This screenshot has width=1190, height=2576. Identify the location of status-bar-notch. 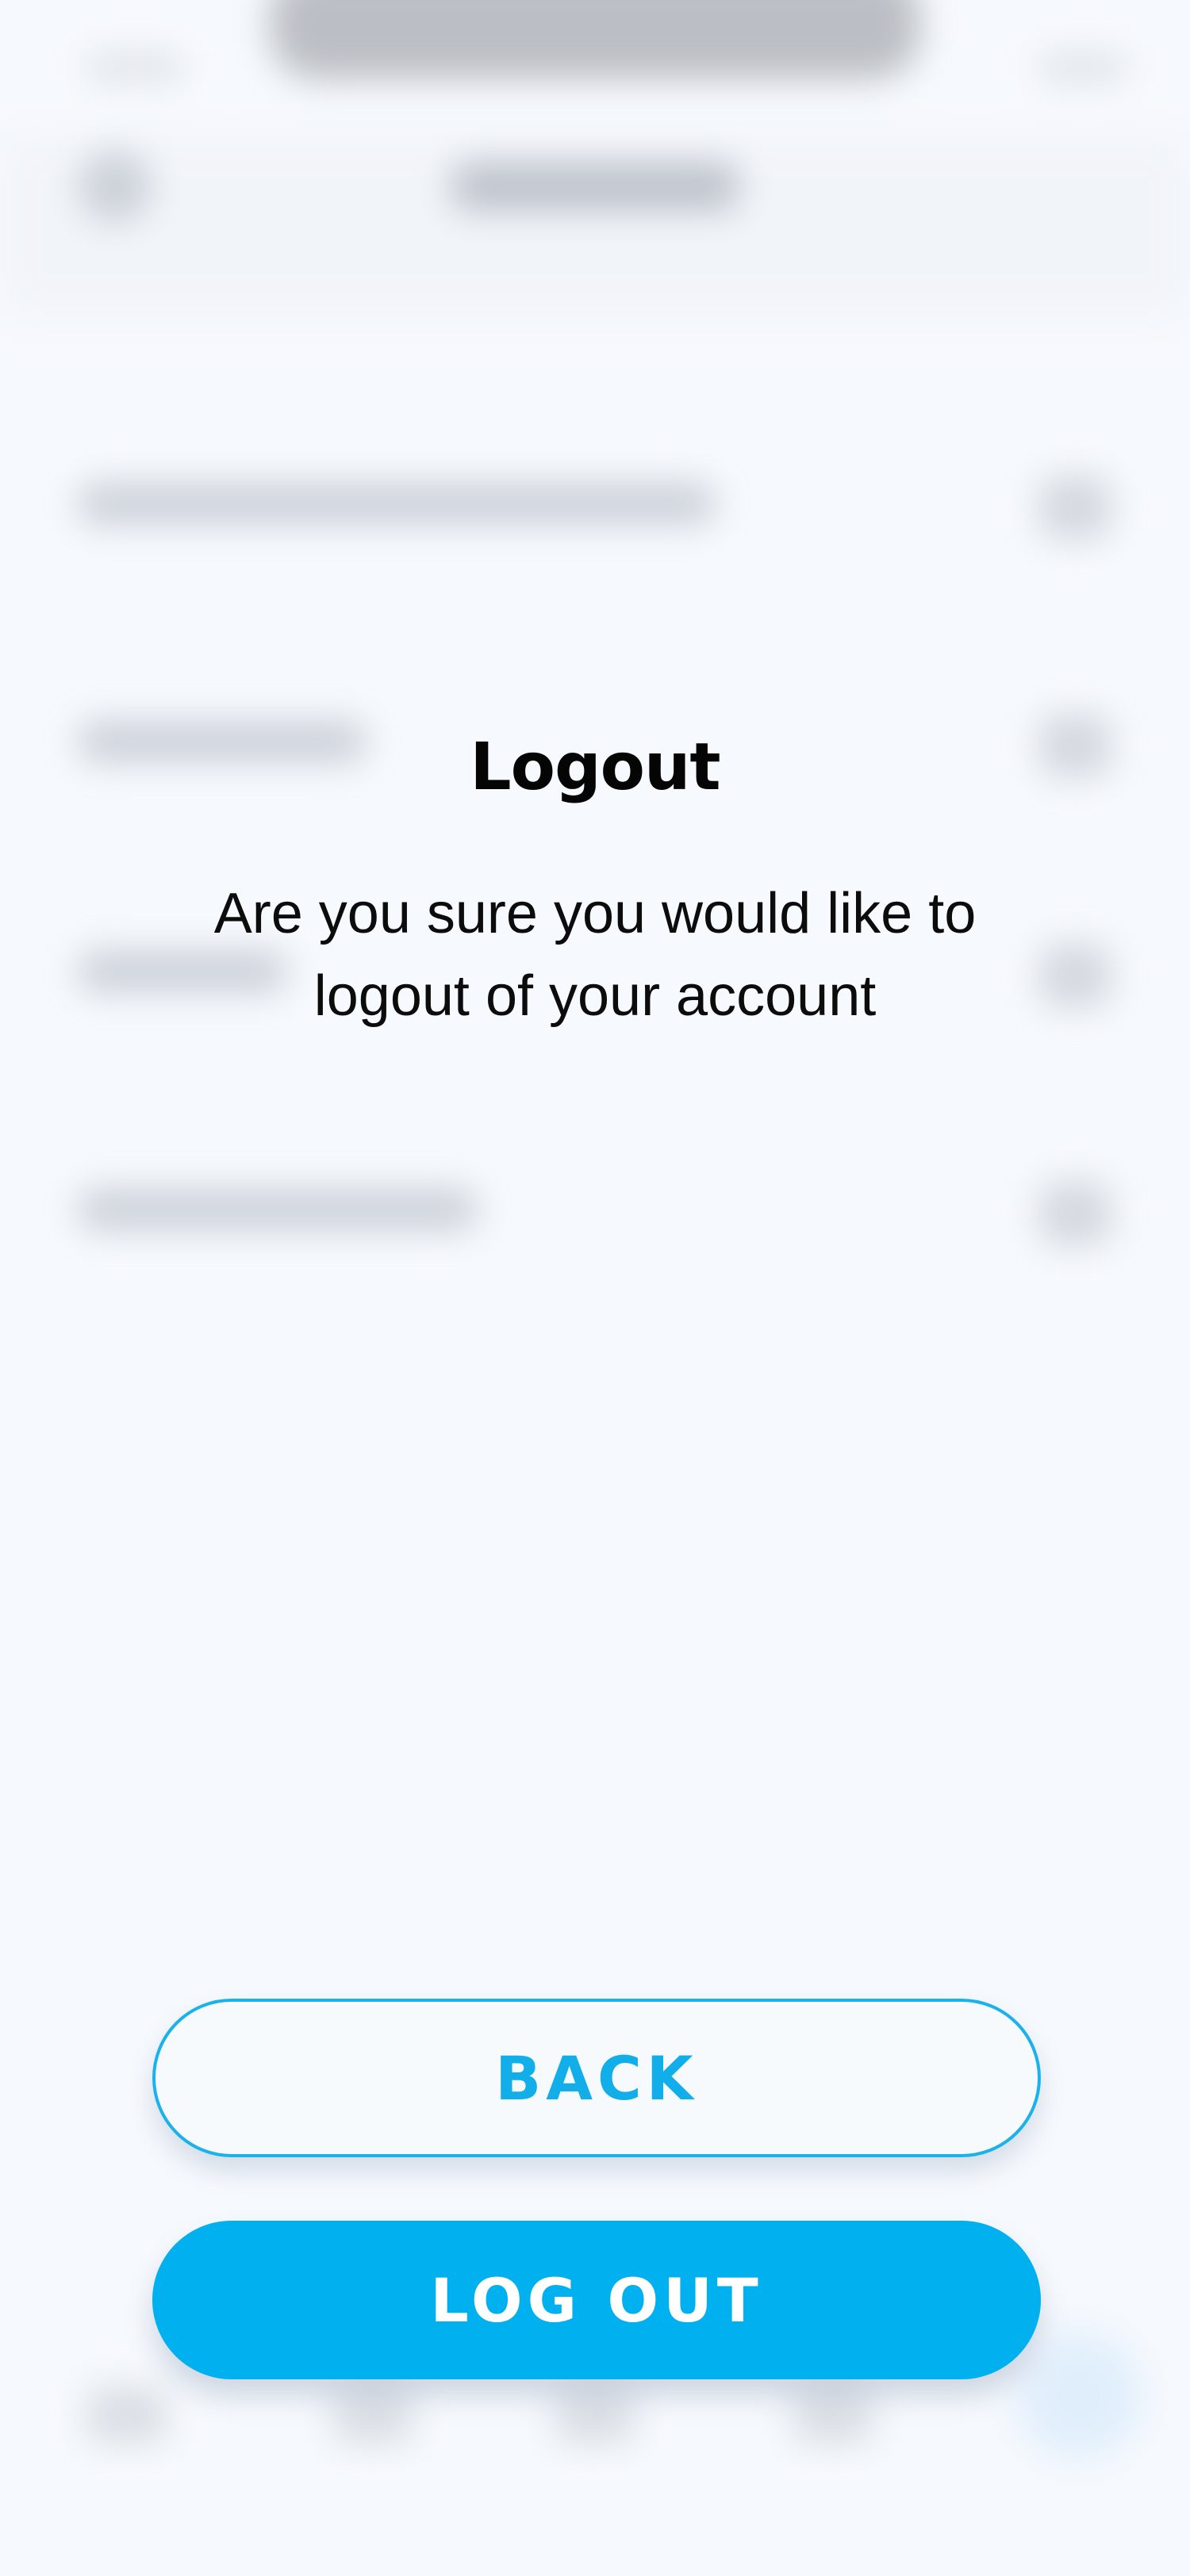
(595, 40).